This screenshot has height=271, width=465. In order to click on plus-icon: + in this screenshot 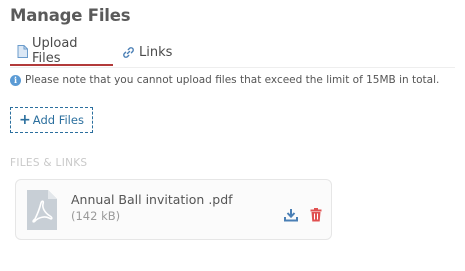, I will do `click(25, 120)`.